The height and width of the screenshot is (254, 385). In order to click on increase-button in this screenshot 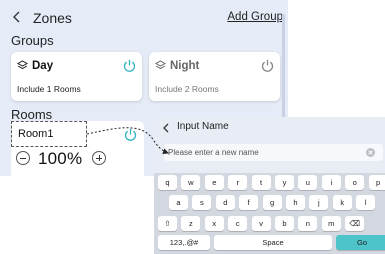, I will do `click(99, 158)`.